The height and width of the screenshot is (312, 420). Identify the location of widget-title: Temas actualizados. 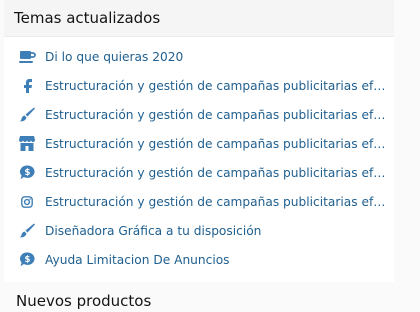
(87, 18).